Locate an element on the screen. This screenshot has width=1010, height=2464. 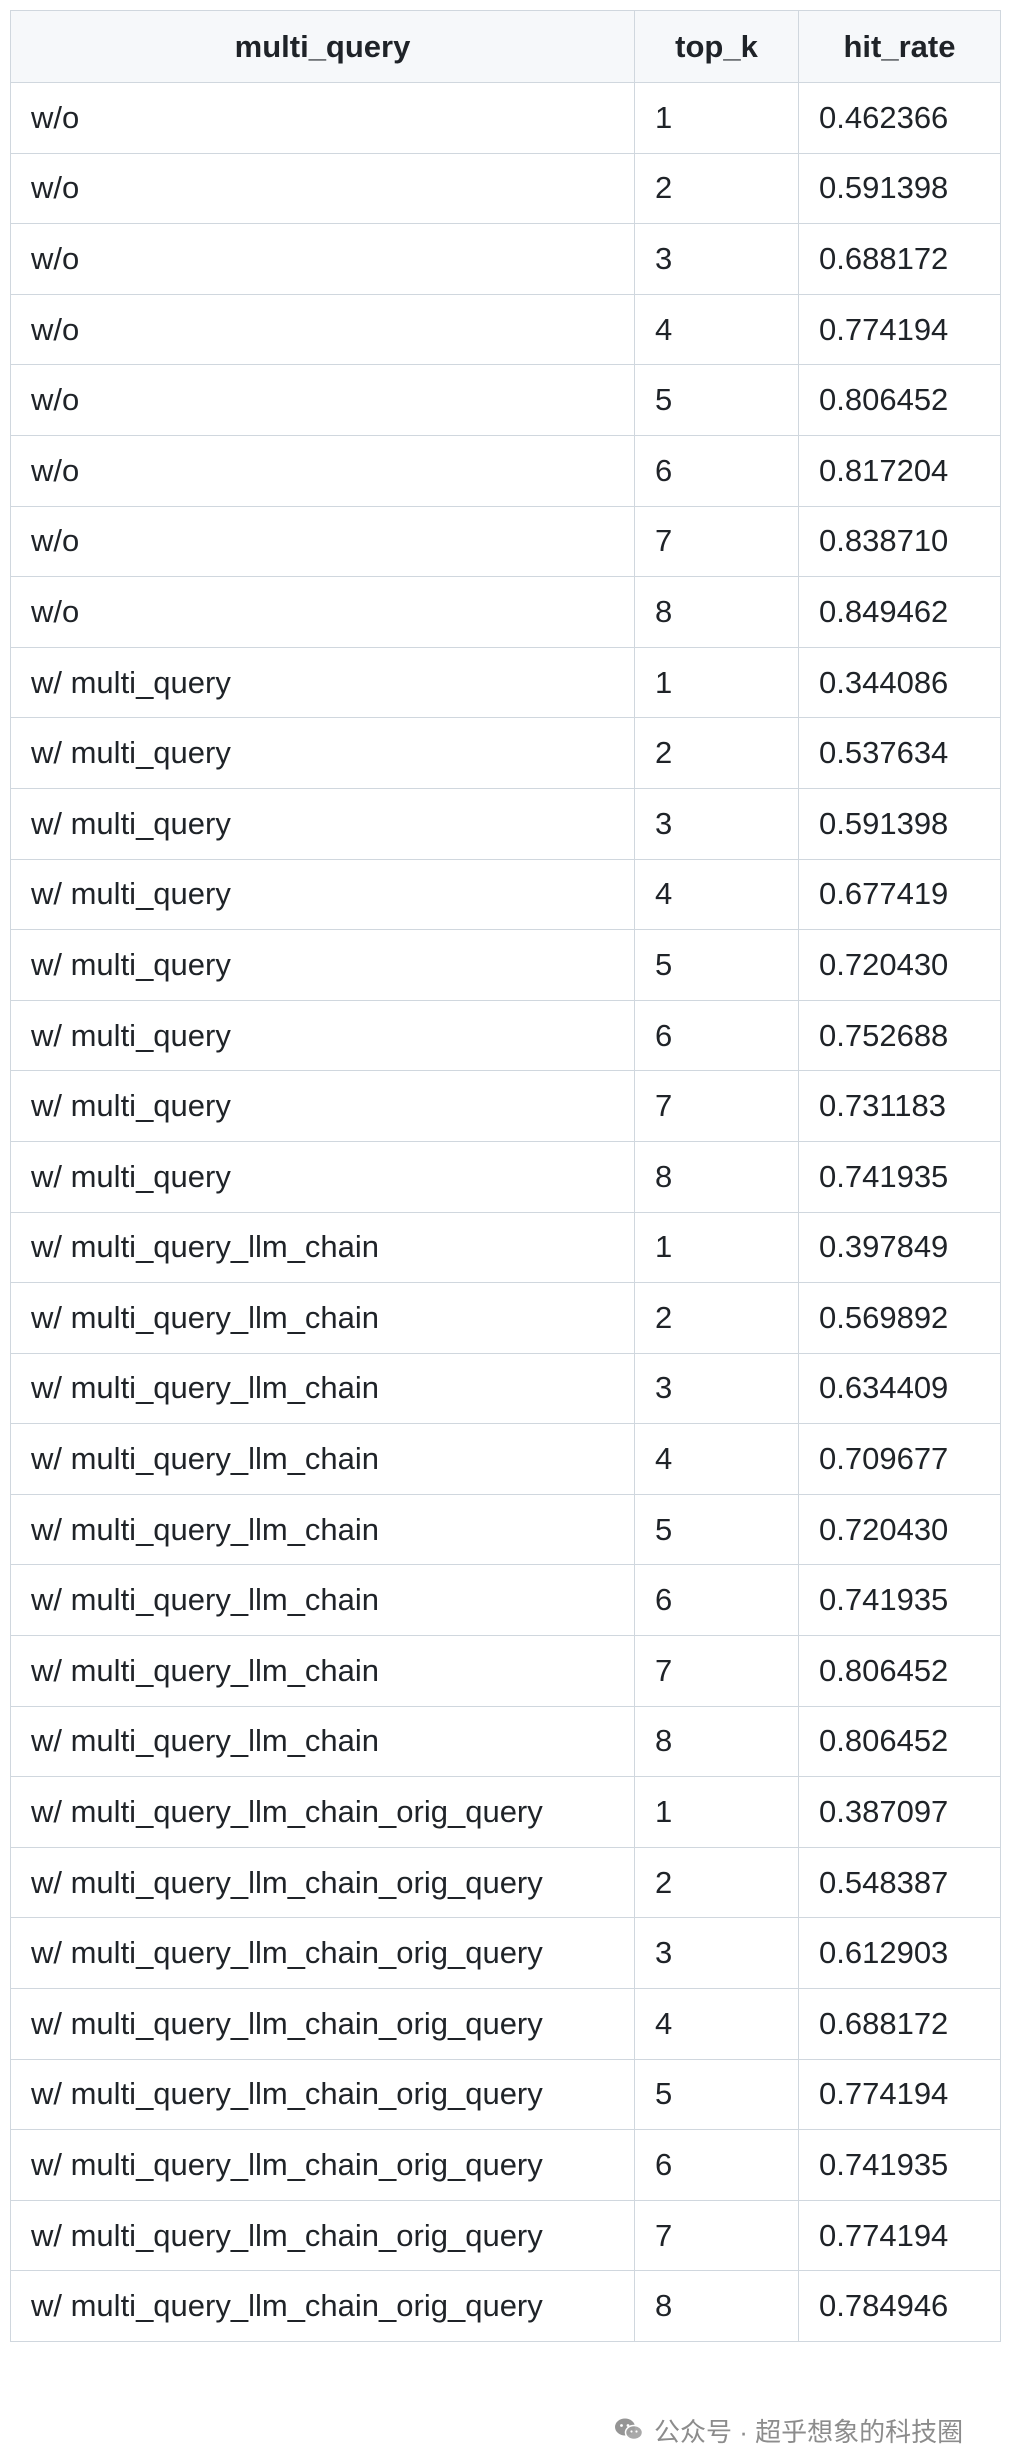
table-row: w/ multi_query 5 0.720430 is located at coordinates (505, 965).